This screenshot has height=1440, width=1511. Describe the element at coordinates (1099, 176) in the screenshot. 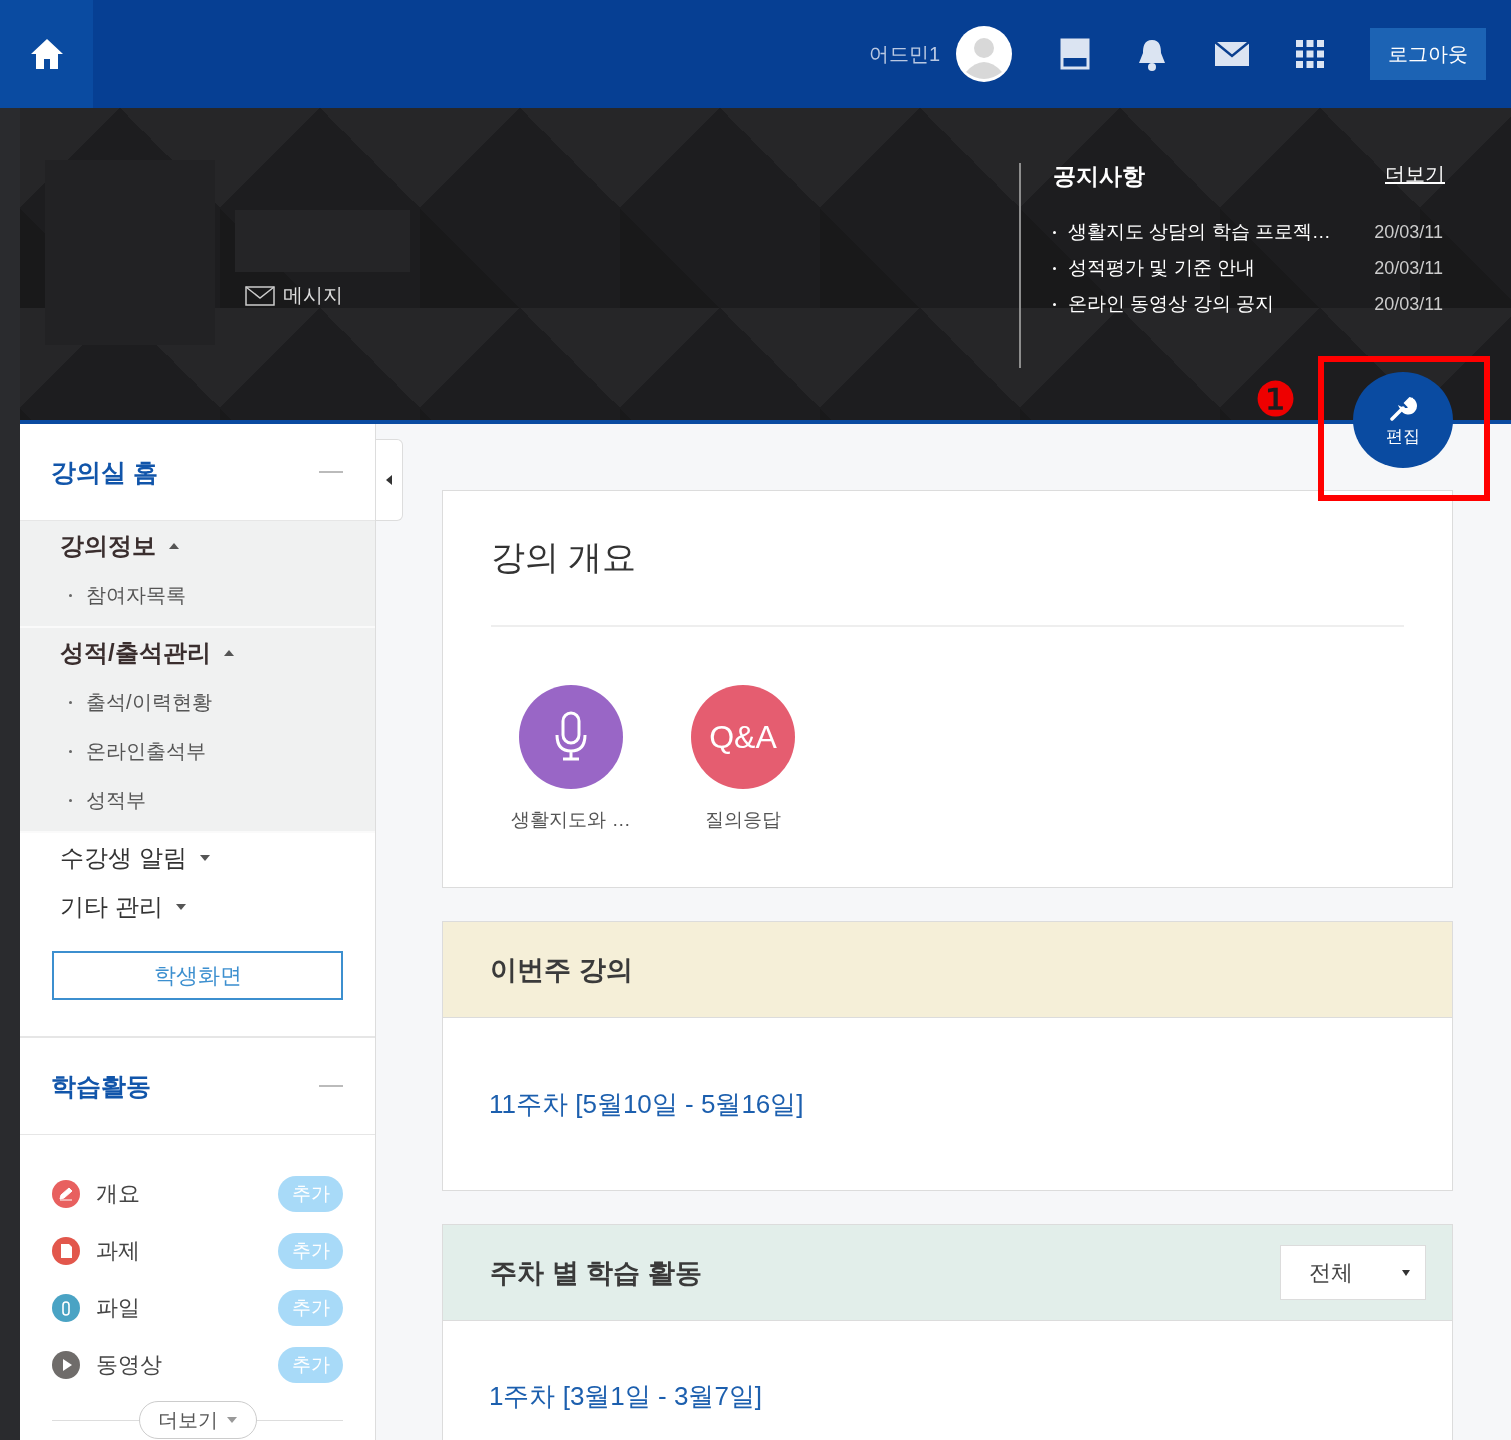

I see `notice-title: 공지사항` at that location.